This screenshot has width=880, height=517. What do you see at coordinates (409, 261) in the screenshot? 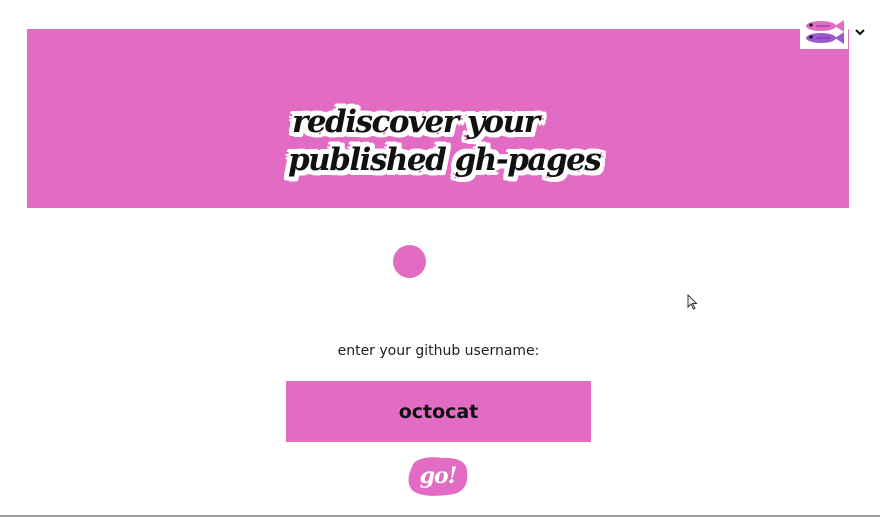
I see `loading-indicator` at bounding box center [409, 261].